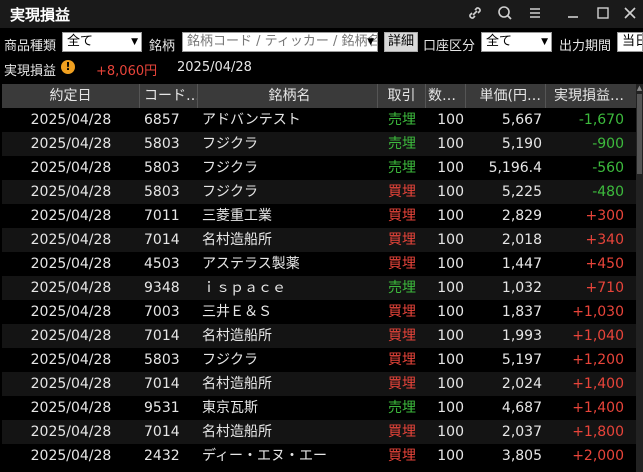  What do you see at coordinates (237, 312) in the screenshot?
I see `cell-name: 三井Ｅ＆Ｓ` at bounding box center [237, 312].